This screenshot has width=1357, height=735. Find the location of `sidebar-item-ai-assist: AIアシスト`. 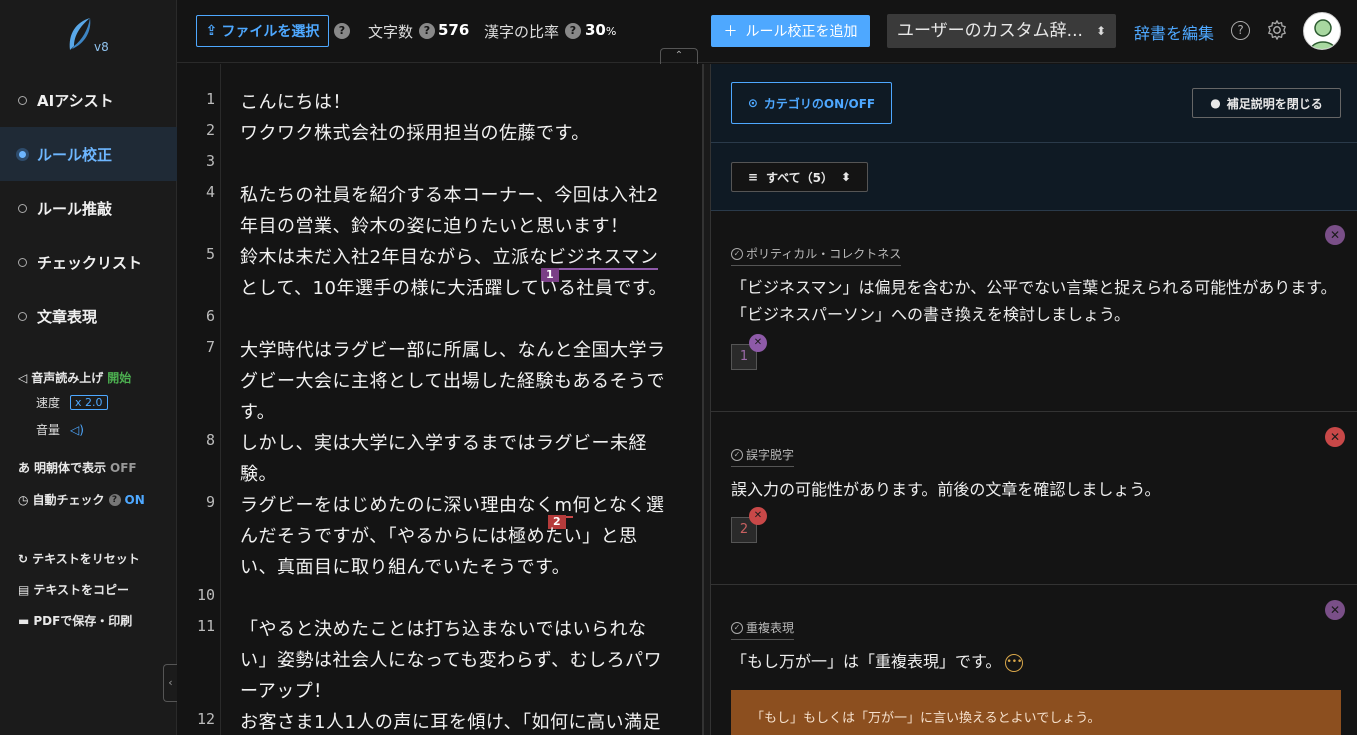

sidebar-item-ai-assist: AIアシスト is located at coordinates (88, 100).